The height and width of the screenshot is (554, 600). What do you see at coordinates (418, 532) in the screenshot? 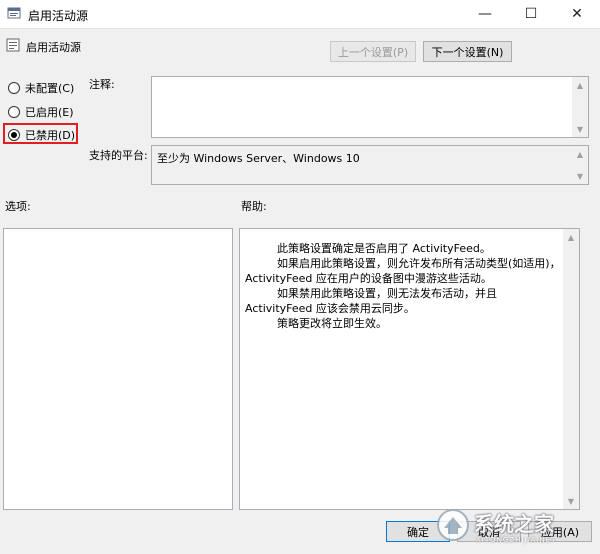
I see `ok-label: 确定` at bounding box center [418, 532].